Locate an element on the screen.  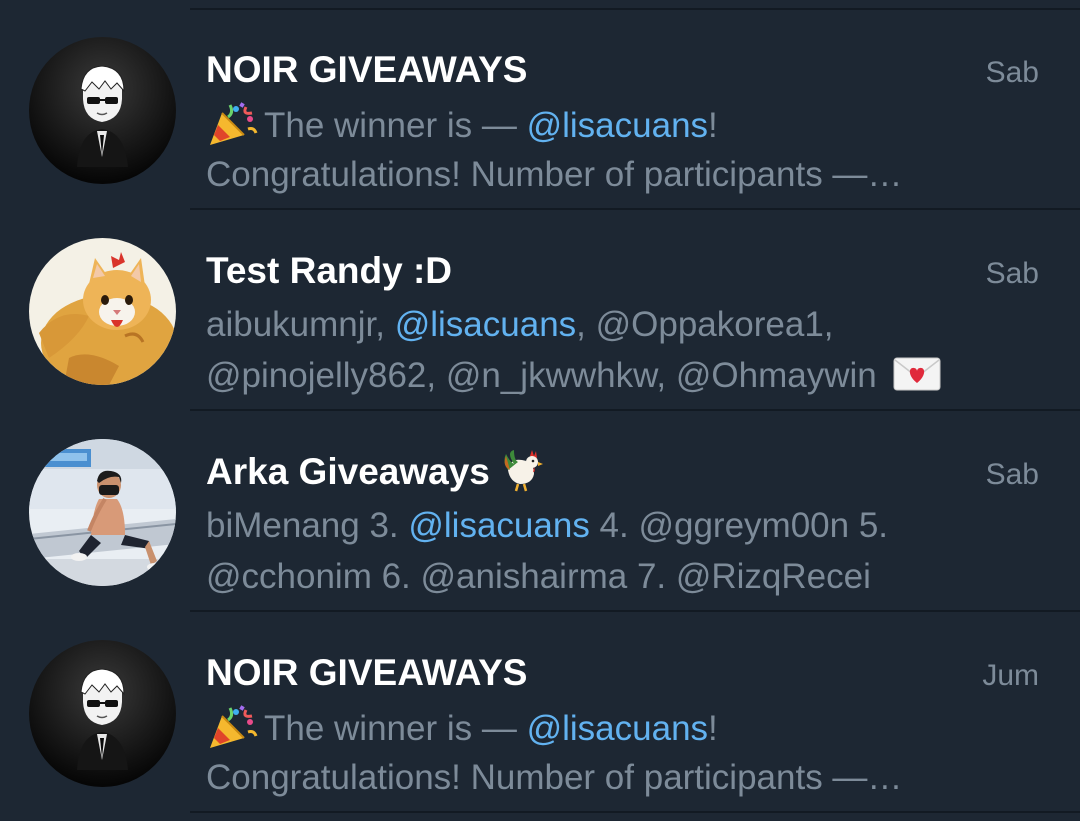
chat-name-text: Arka Giveaways is located at coordinates (348, 471).